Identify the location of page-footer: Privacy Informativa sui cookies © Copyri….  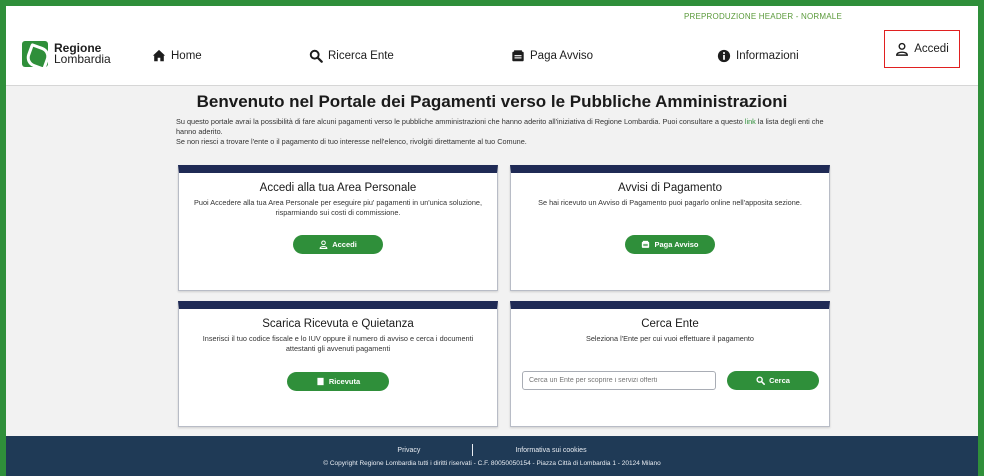
(492, 456).